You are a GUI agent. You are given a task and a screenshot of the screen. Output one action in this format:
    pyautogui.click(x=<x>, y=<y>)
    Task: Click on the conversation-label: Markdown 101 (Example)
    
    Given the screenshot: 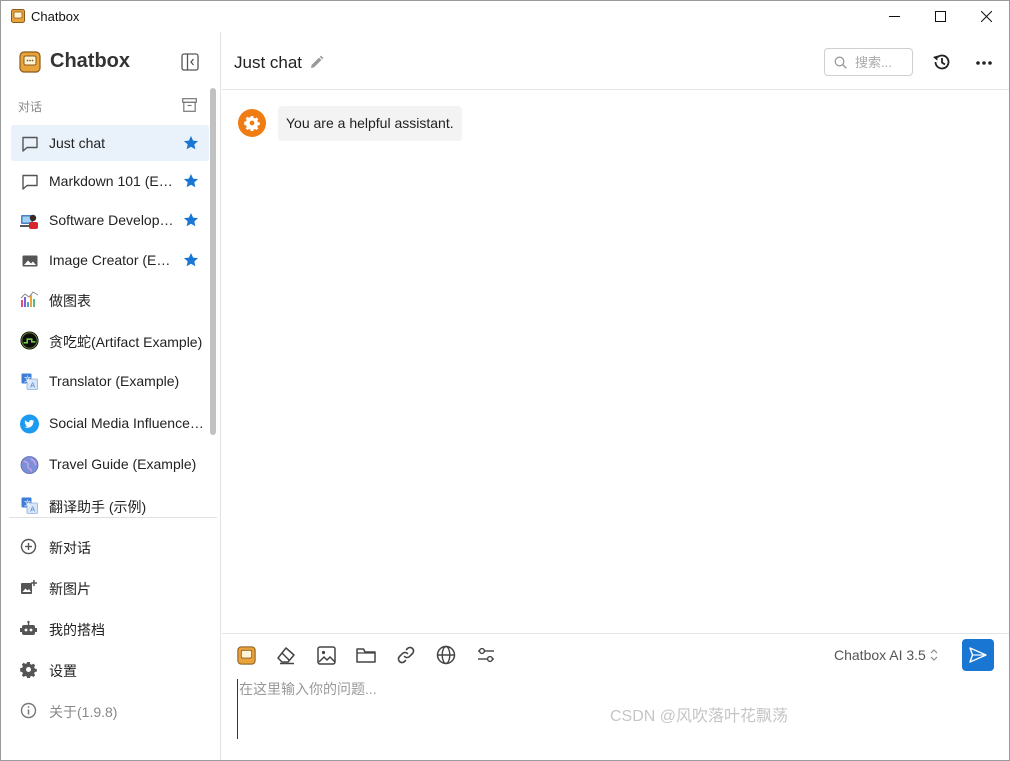 What is the action you would take?
    pyautogui.click(x=113, y=181)
    